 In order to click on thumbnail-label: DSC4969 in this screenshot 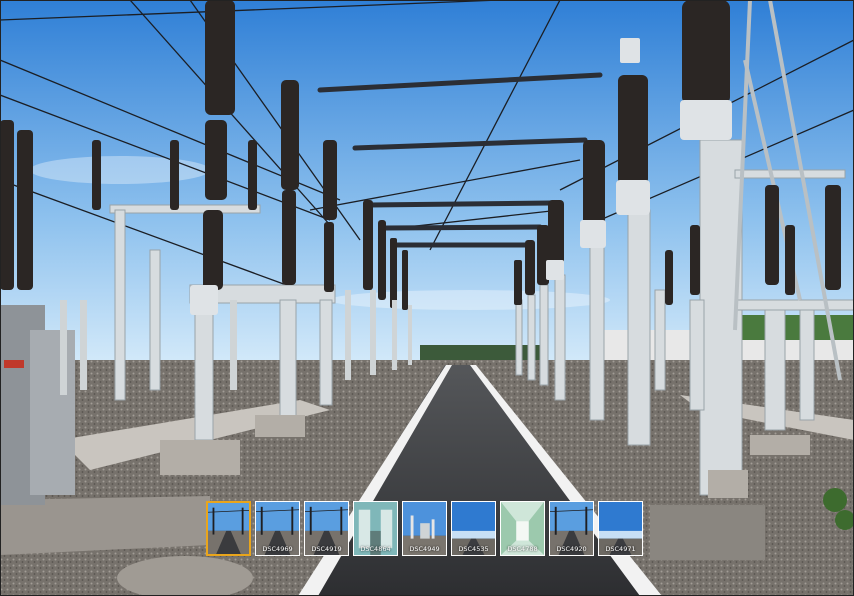, I will do `click(277, 549)`.